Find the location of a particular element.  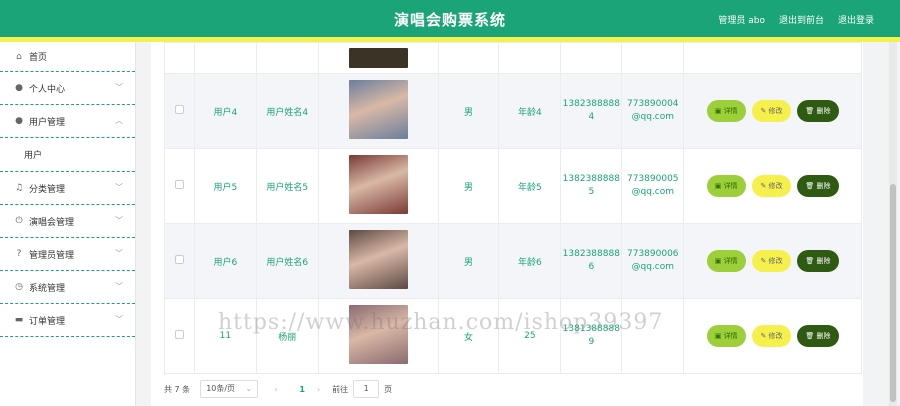

cell-account: 用户5 is located at coordinates (225, 186).